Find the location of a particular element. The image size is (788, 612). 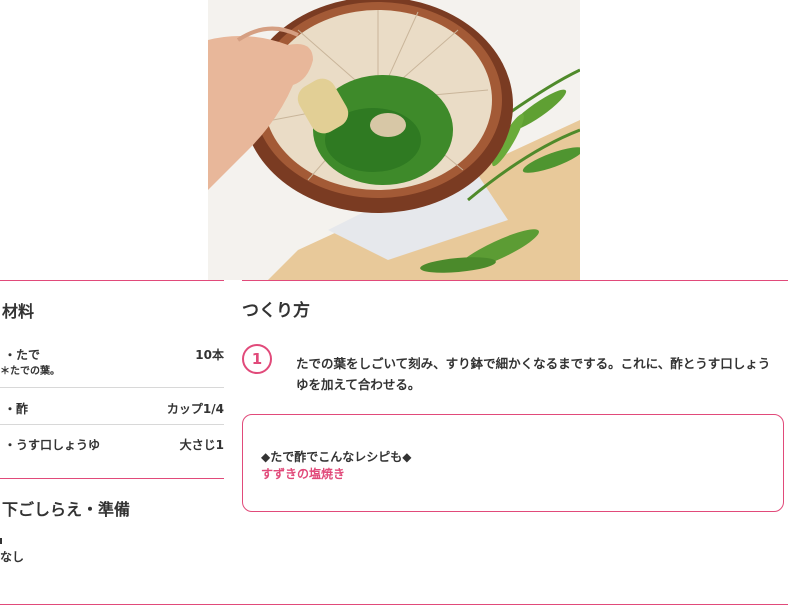

related-recipe-label: ◆たで酢でこんなレシピも◆ is located at coordinates (336, 457).